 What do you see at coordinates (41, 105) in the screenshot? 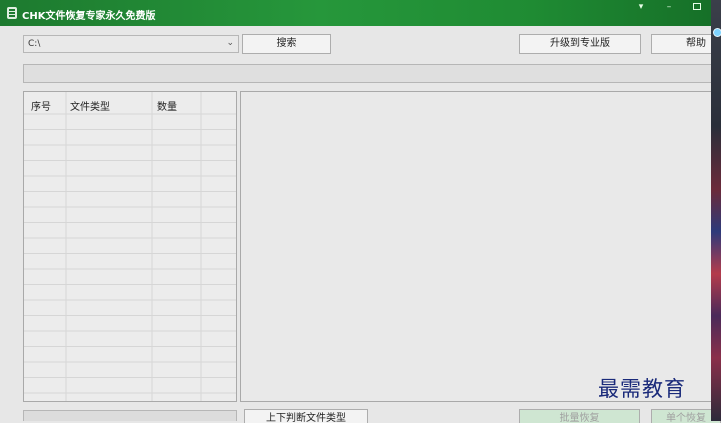
I see `column-header-index: 序号` at bounding box center [41, 105].